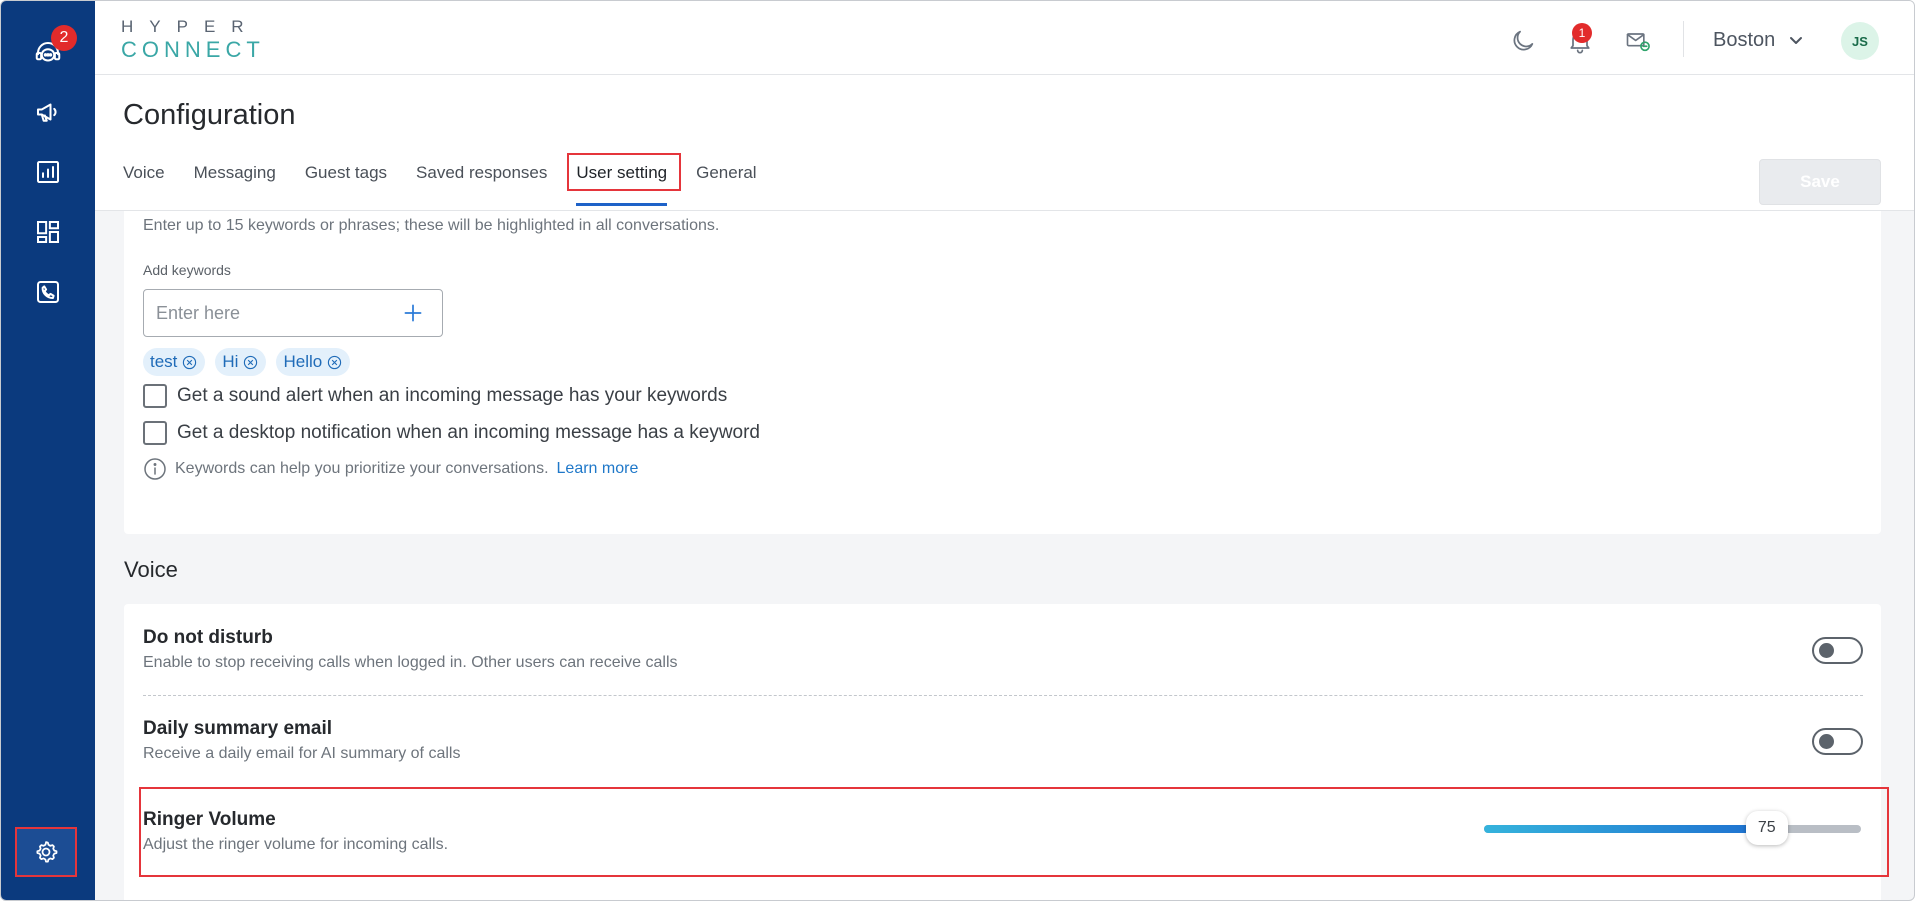 This screenshot has height=901, width=1915. I want to click on mail-sync-icon, so click(1638, 42).